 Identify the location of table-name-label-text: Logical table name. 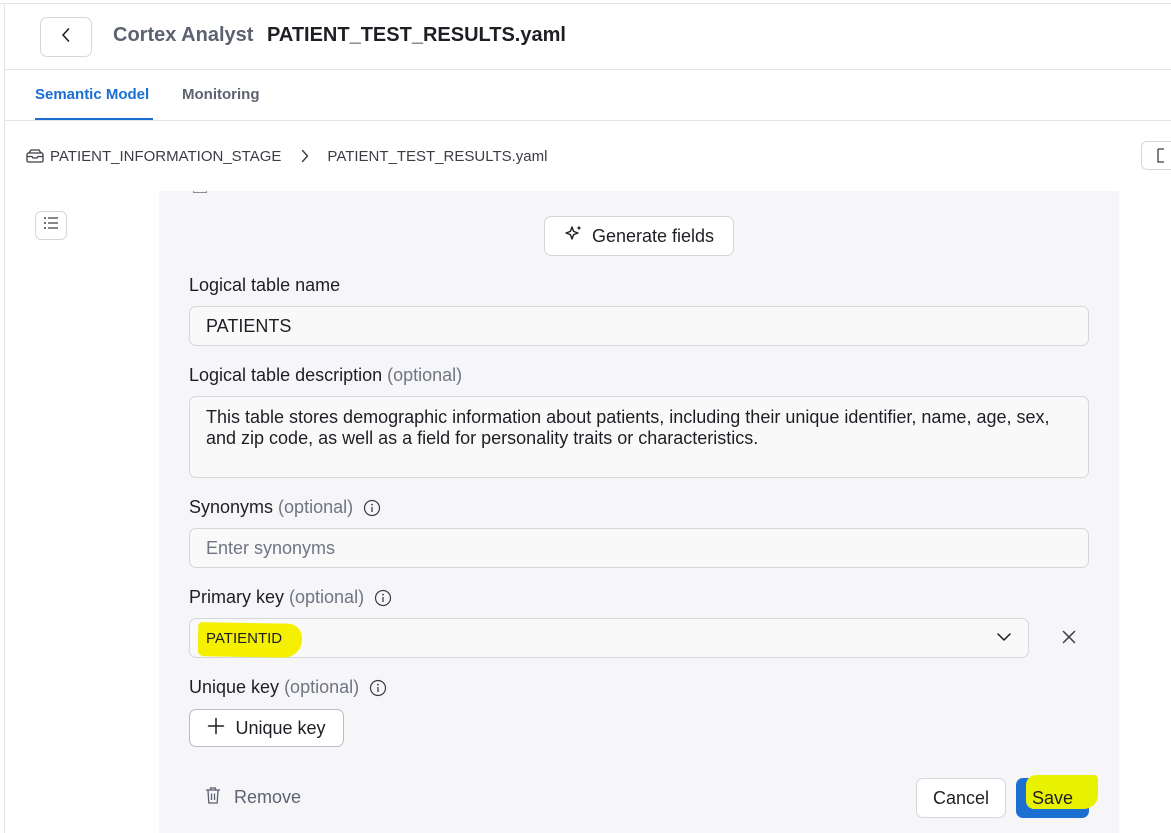
(265, 285).